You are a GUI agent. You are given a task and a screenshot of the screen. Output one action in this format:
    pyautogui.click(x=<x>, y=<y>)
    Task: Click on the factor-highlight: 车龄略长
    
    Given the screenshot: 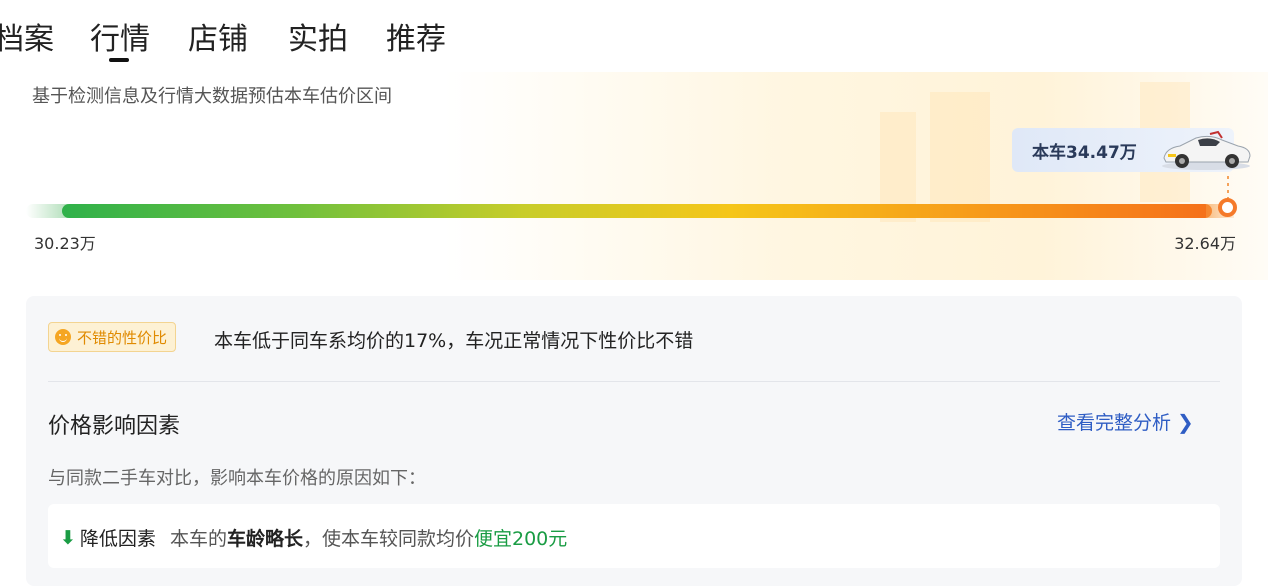 What is the action you would take?
    pyautogui.click(x=264, y=539)
    